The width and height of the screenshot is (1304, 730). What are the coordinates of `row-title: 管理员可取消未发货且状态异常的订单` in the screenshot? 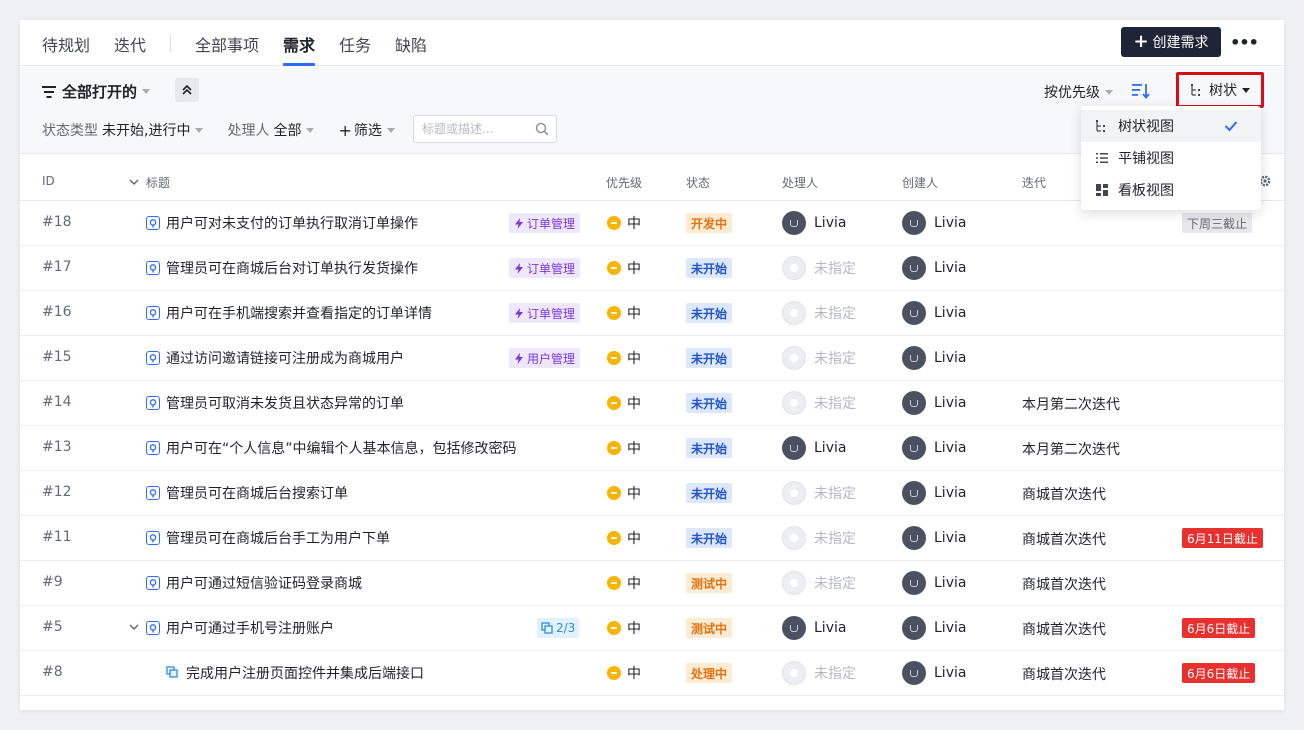 It's located at (275, 403).